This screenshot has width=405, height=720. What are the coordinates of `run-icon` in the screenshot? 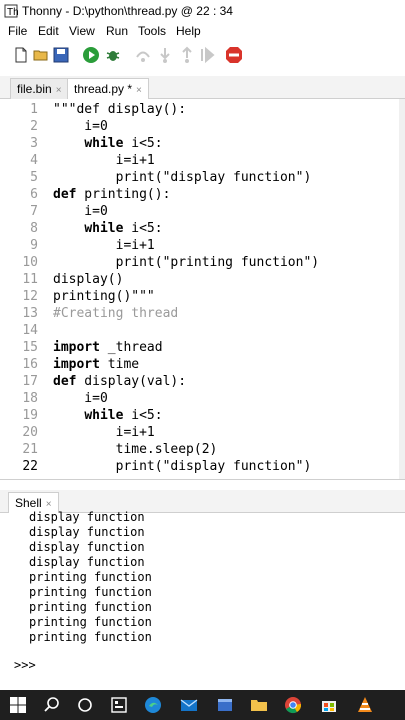 It's located at (91, 55).